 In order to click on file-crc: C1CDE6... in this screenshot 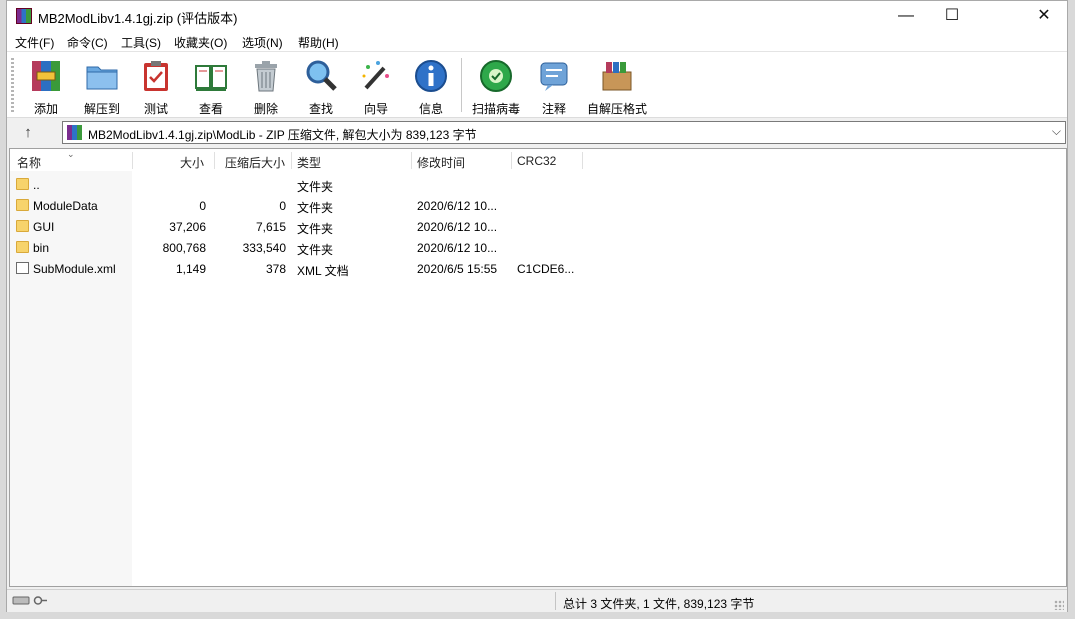, I will do `click(546, 269)`.